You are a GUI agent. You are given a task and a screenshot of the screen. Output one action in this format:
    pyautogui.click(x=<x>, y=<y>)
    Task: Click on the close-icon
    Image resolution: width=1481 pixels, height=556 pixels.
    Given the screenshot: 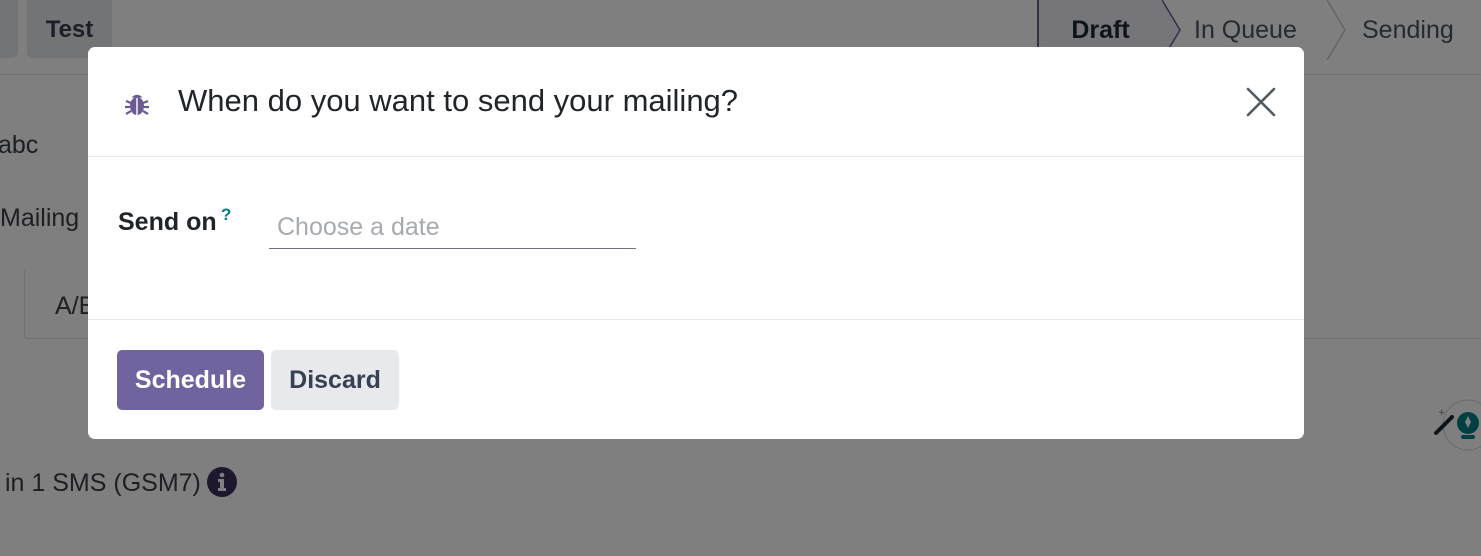 What is the action you would take?
    pyautogui.click(x=1261, y=102)
    